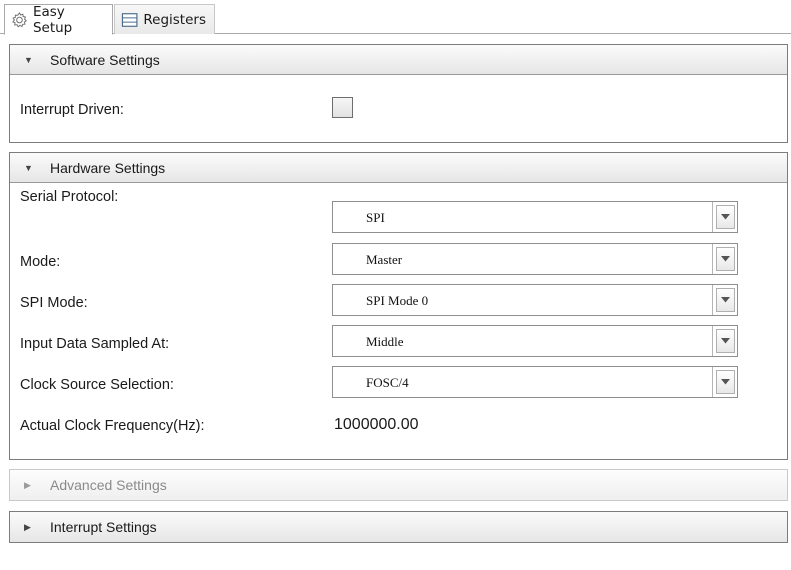 This screenshot has width=791, height=570. I want to click on interrupt-driven-label: Interrupt Driven:, so click(72, 110).